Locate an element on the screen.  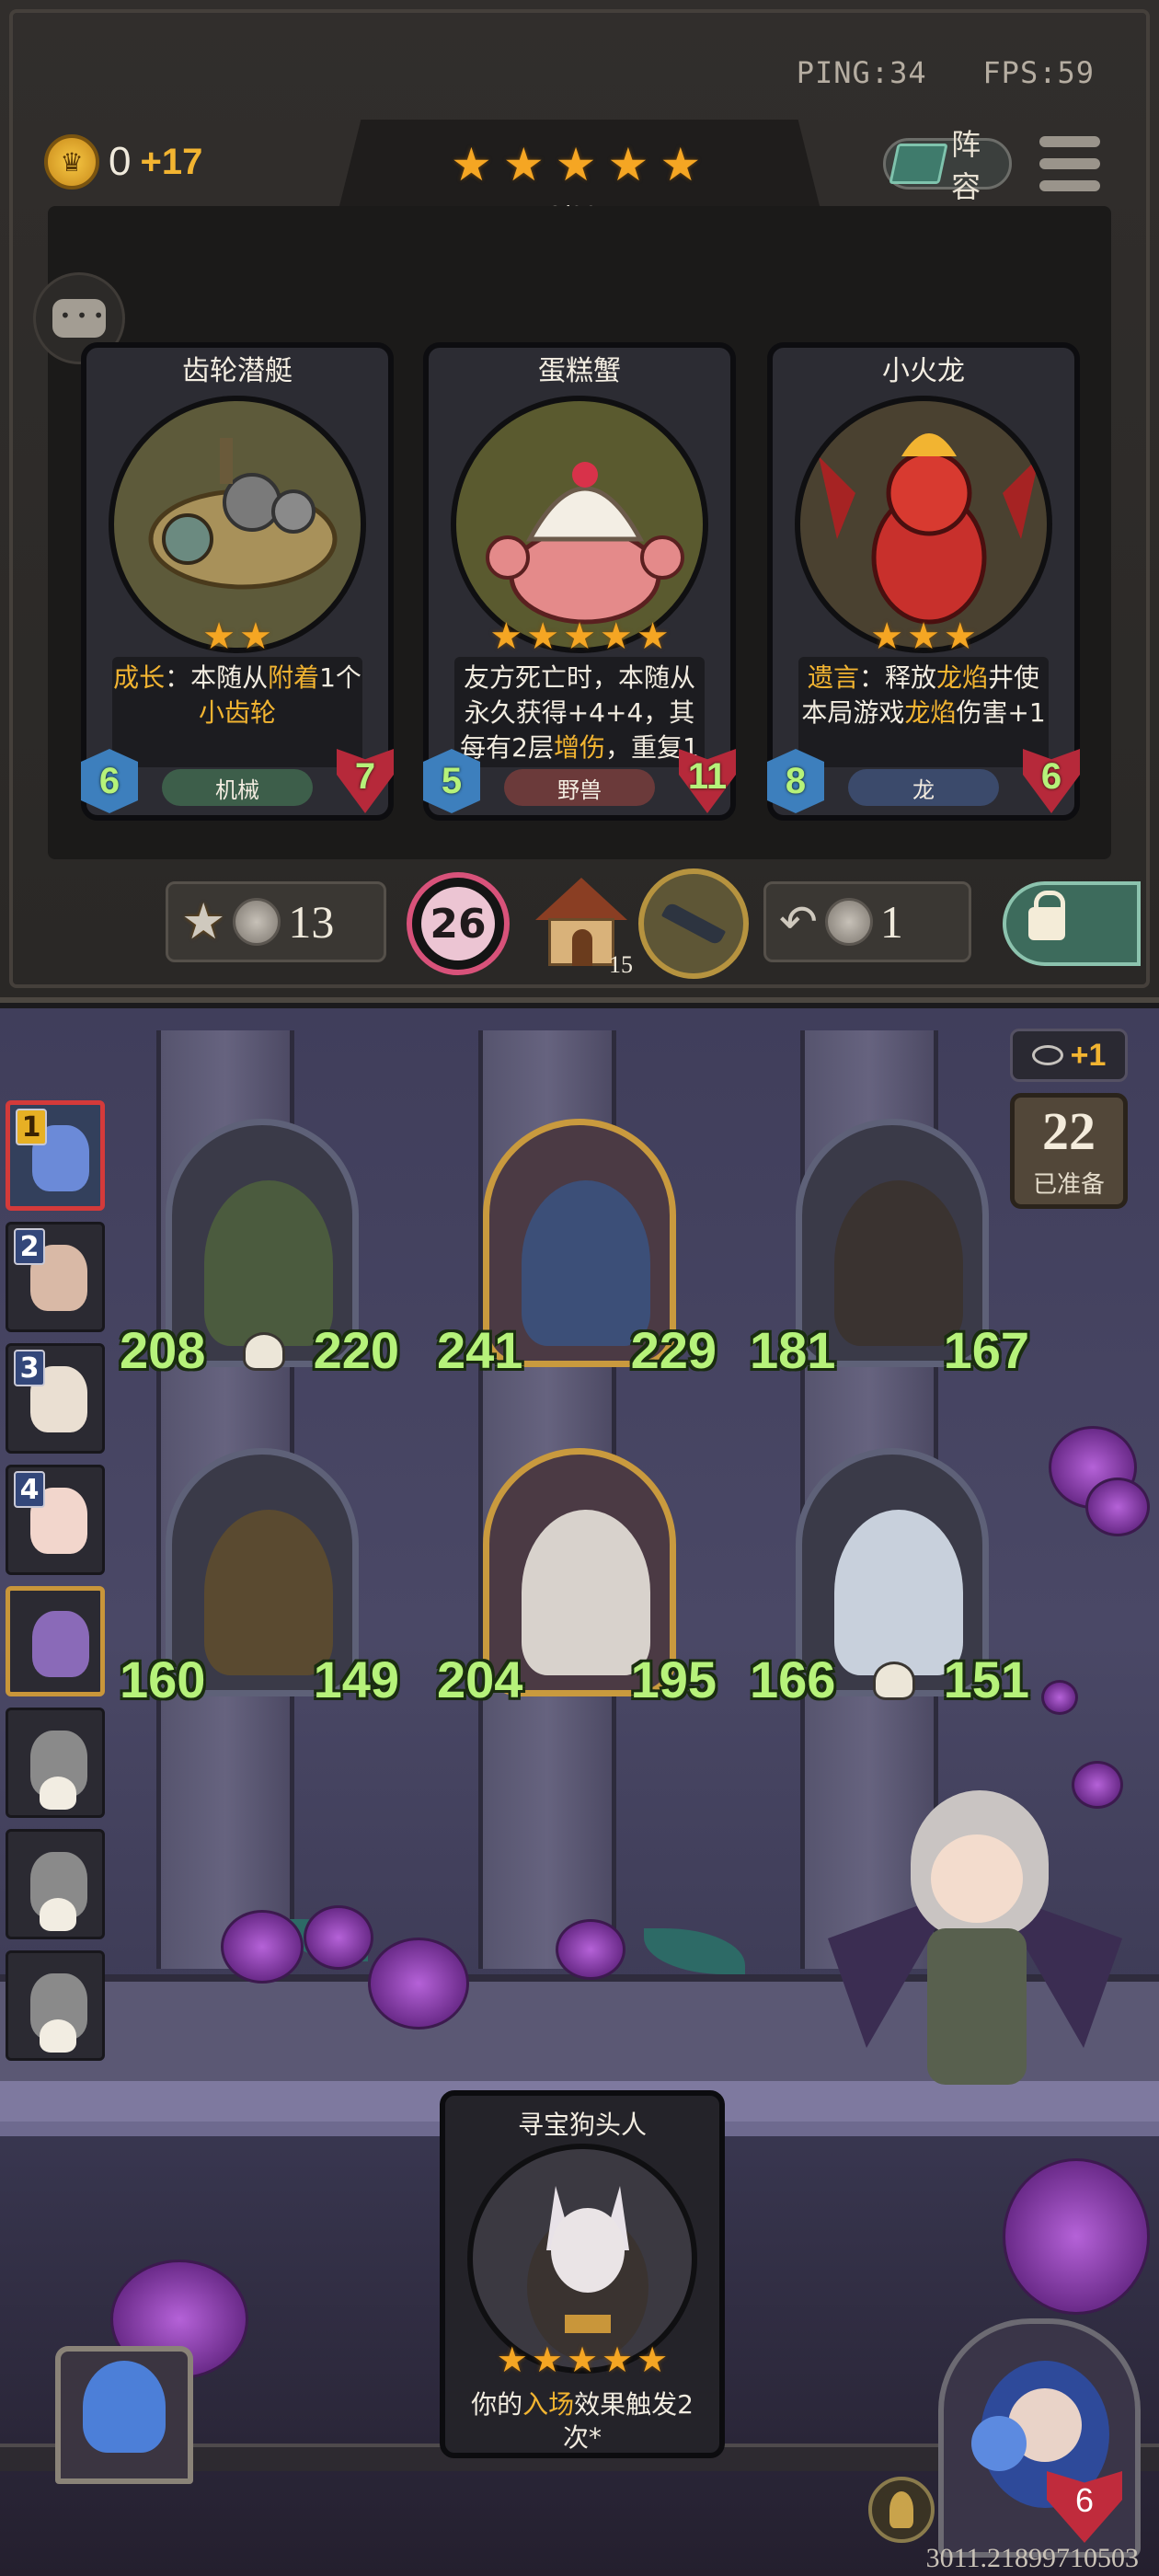
shop-action-bar: ★ 13 26 15 ↶ 1 is located at coordinates (648, 923).